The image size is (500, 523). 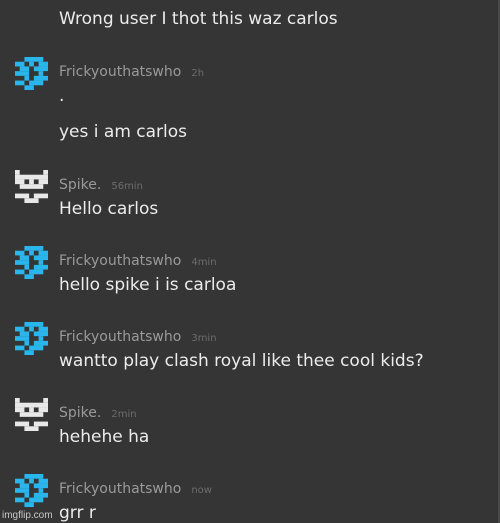 I want to click on timestamp: 4min, so click(x=204, y=262).